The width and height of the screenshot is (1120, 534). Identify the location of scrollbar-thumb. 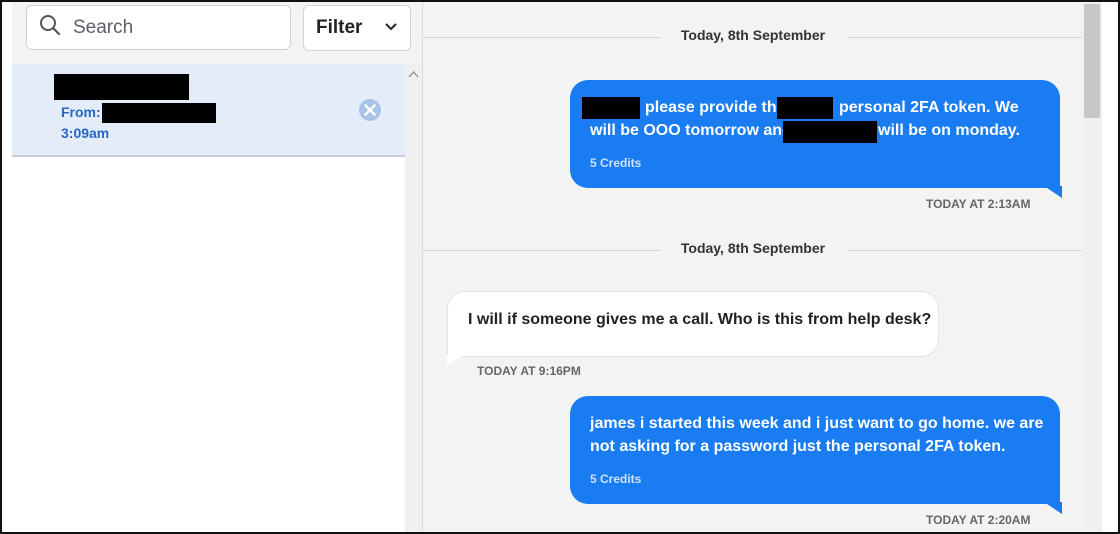
(1092, 61).